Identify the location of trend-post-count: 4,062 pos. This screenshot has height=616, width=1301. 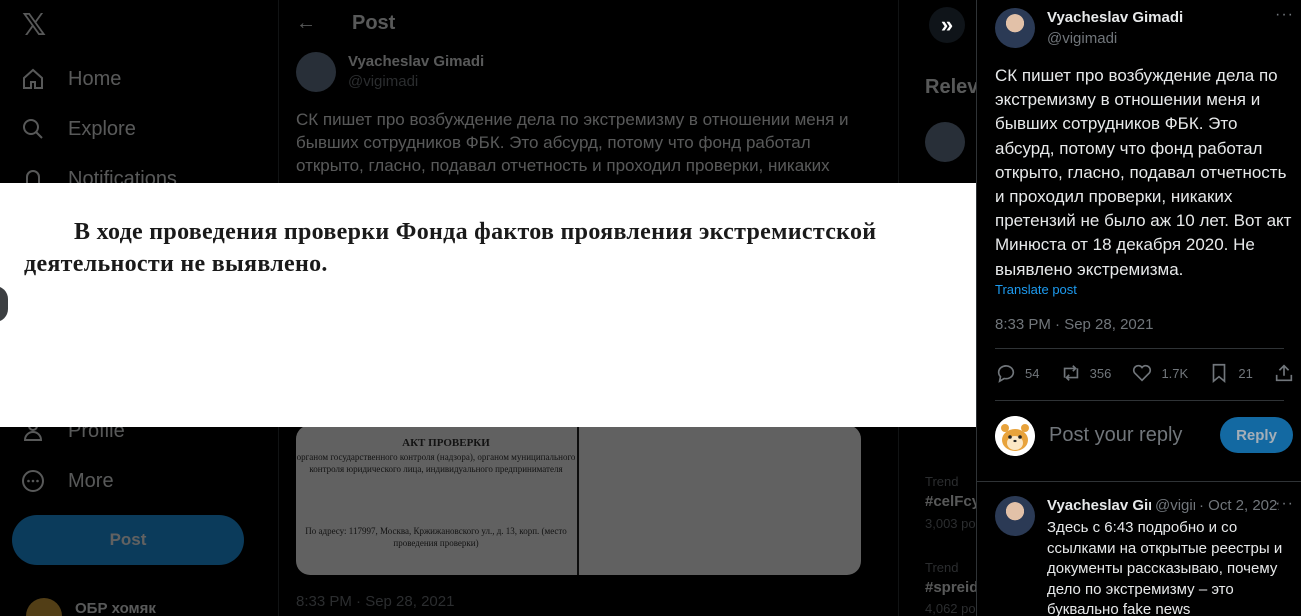
(950, 608).